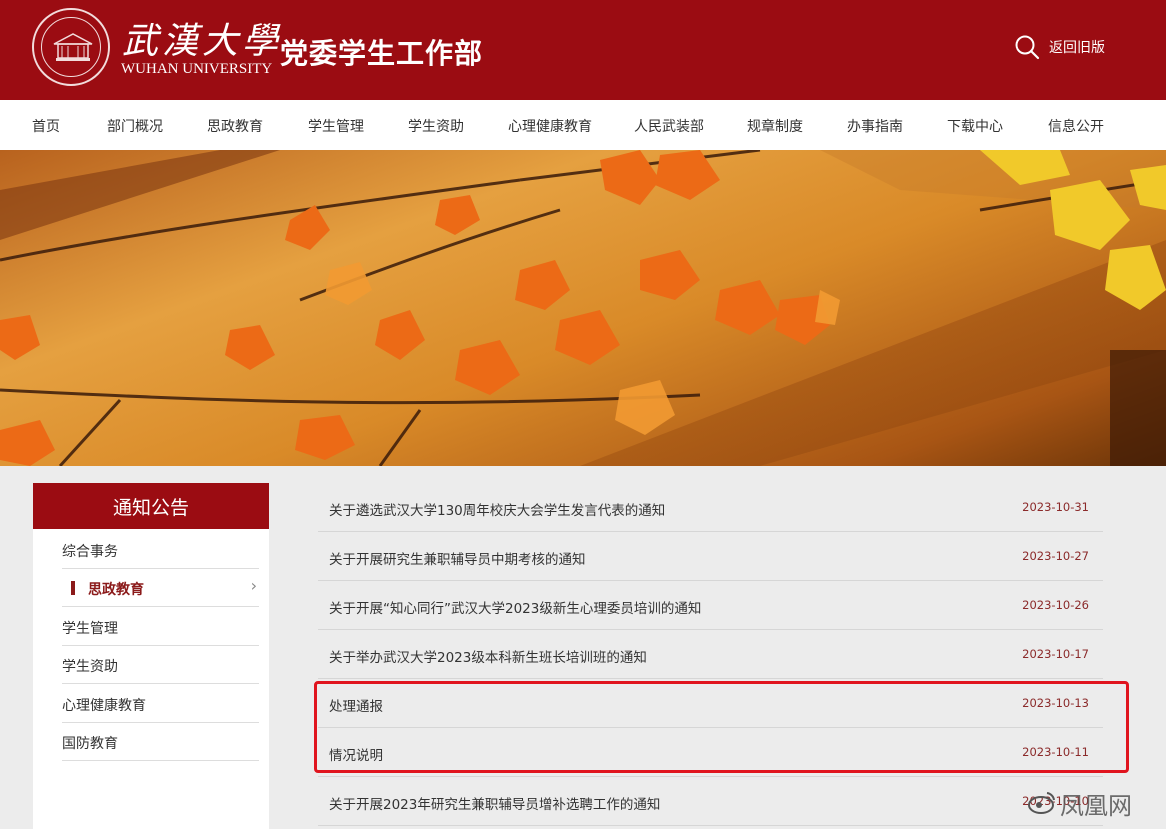 Image resolution: width=1166 pixels, height=829 pixels. I want to click on site-header: 武漢大學 WUHAN UNIVERSITY 党委学生工作部 返回旧版, so click(583, 50).